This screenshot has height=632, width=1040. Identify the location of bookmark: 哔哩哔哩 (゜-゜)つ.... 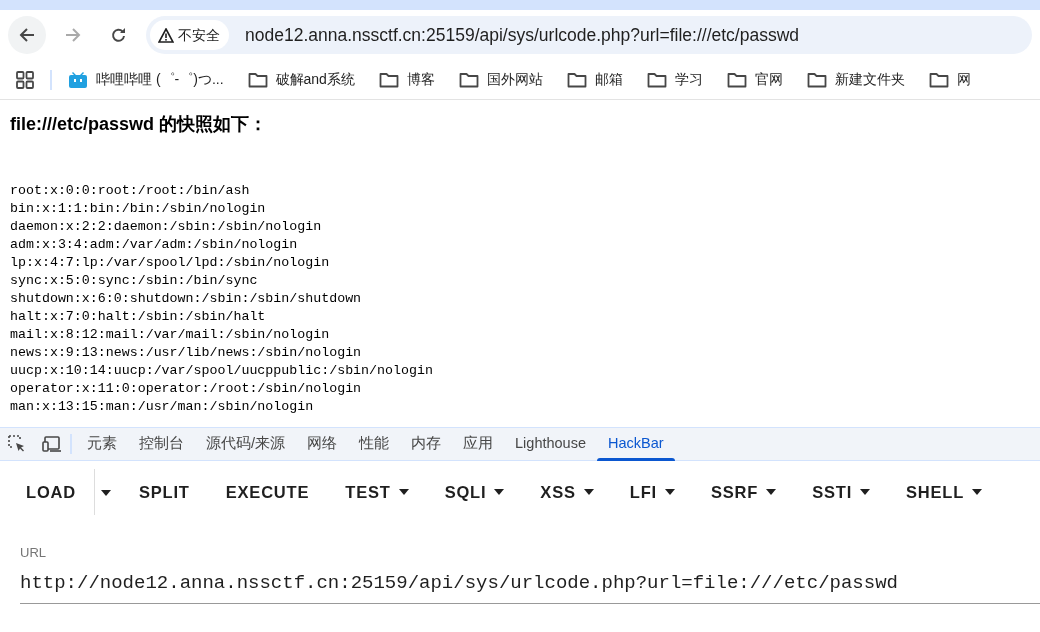
(146, 79).